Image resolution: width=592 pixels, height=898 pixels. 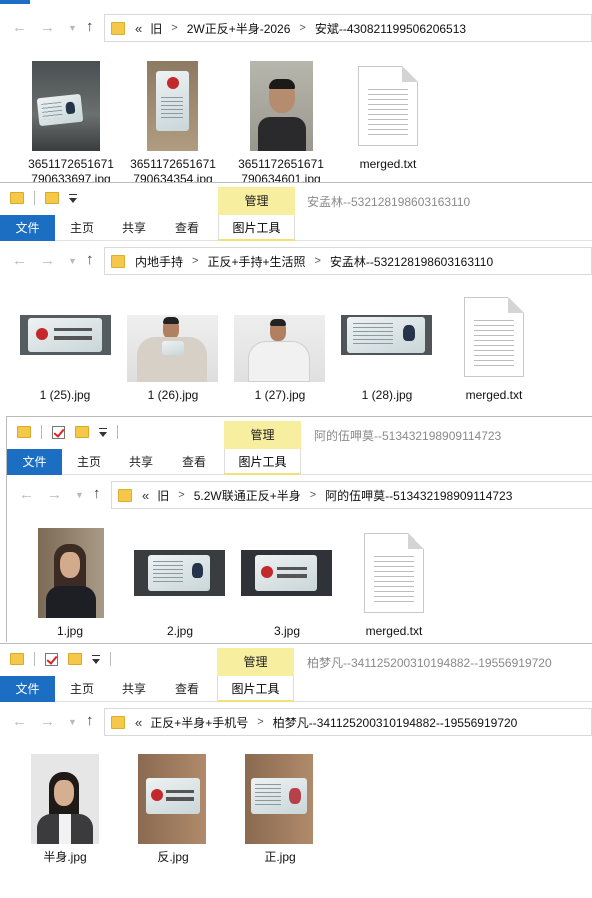 What do you see at coordinates (71, 169) in the screenshot?
I see `file-name: 3651172651671 790633697.jpg` at bounding box center [71, 169].